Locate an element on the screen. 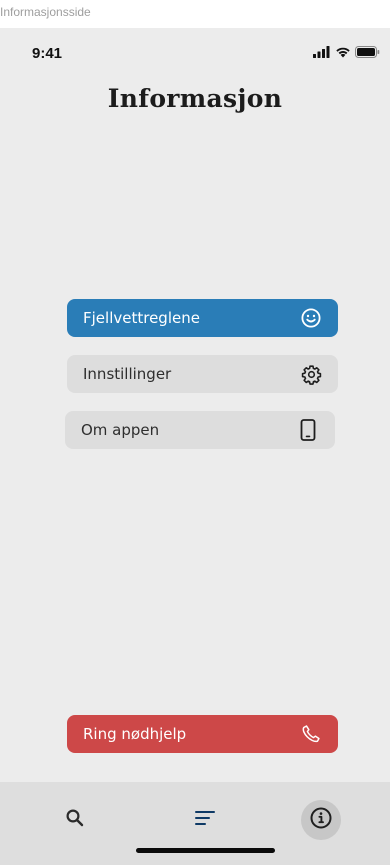 This screenshot has height=865, width=390. innstillinger-label: Innstillinger is located at coordinates (127, 374).